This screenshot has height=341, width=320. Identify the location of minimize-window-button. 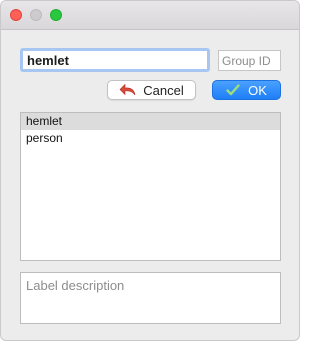
(36, 15).